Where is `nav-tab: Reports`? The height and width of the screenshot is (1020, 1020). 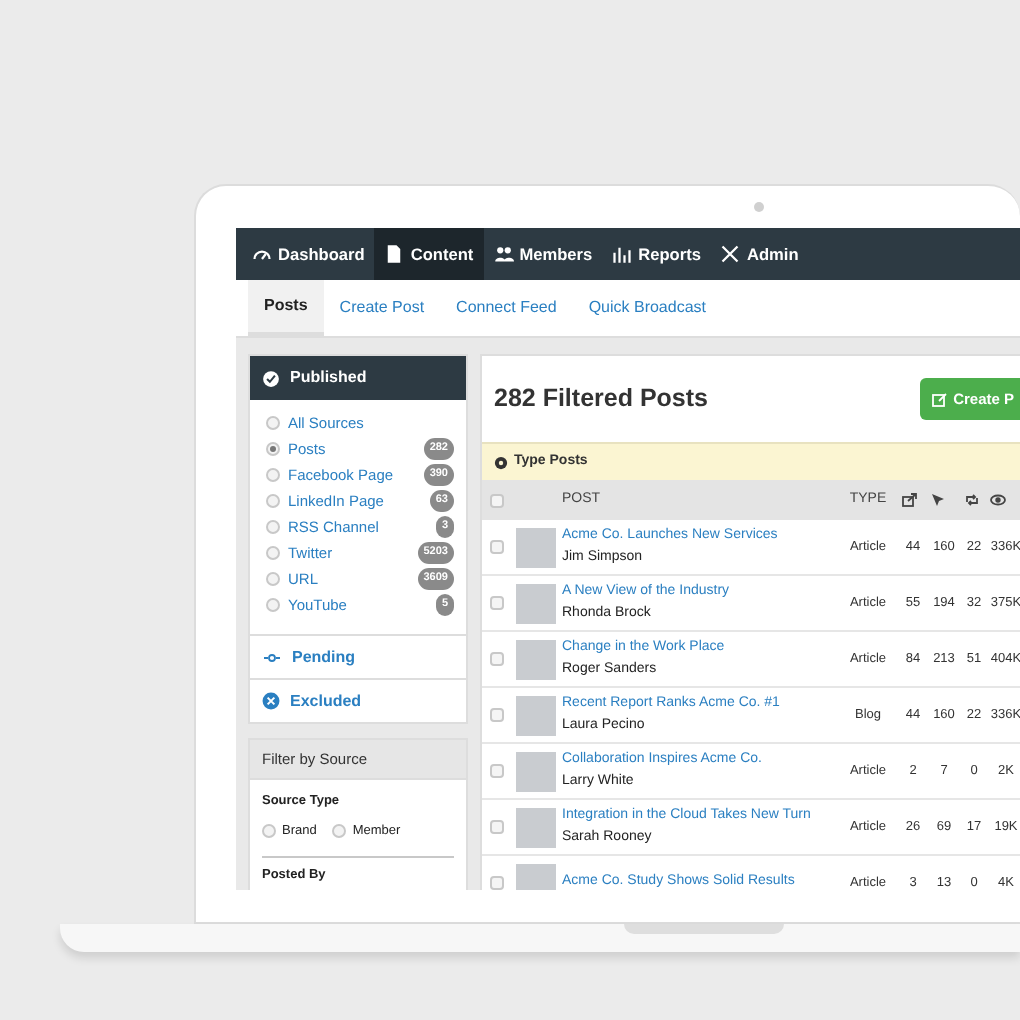 nav-tab: Reports is located at coordinates (656, 254).